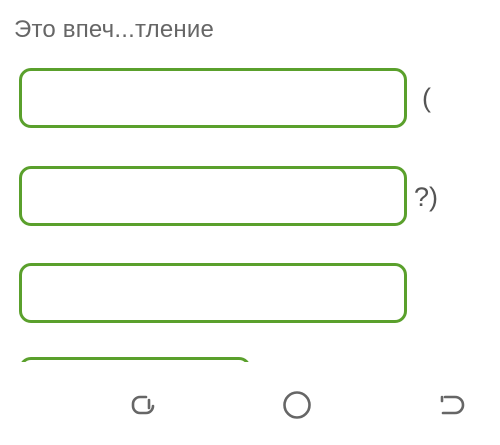 The width and height of the screenshot is (500, 445). What do you see at coordinates (114, 29) in the screenshot?
I see `question-heading: Это впеч...тление` at bounding box center [114, 29].